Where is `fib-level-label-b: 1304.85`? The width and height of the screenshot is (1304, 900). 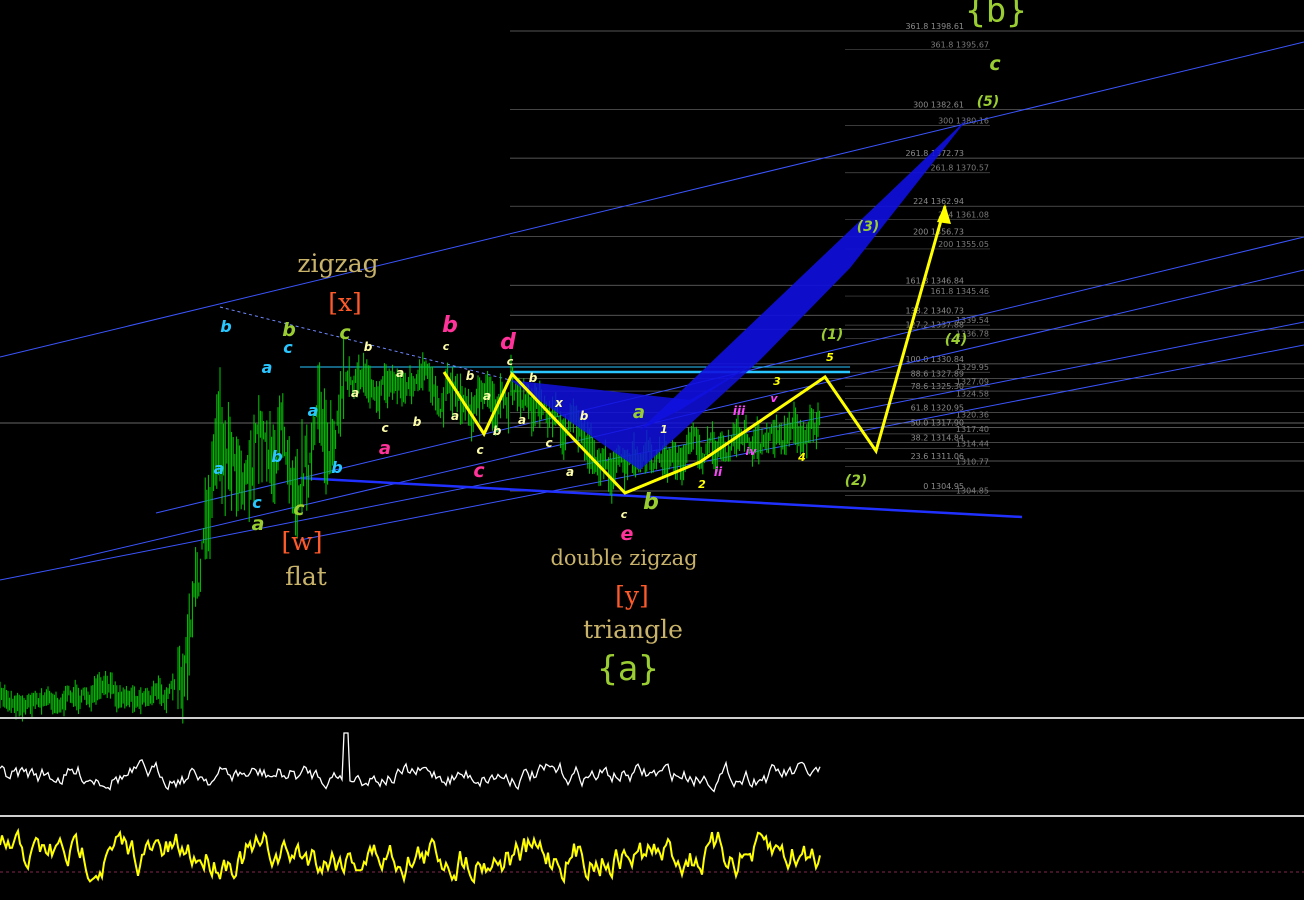 fib-level-label-b: 1304.85 is located at coordinates (972, 490).